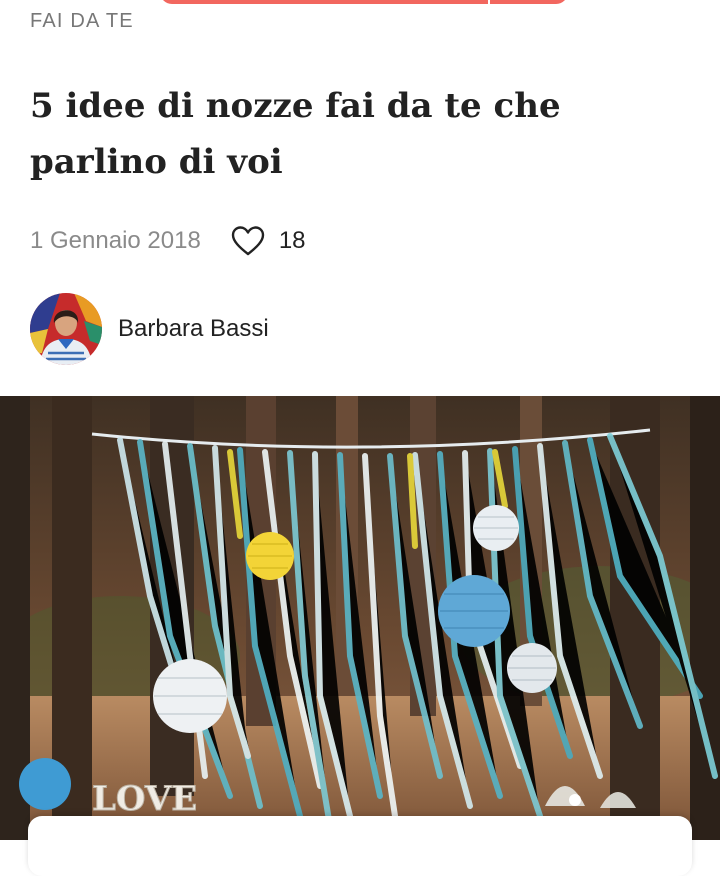 The image size is (720, 876). What do you see at coordinates (82, 21) in the screenshot?
I see `article-category: FAI DA TE` at bounding box center [82, 21].